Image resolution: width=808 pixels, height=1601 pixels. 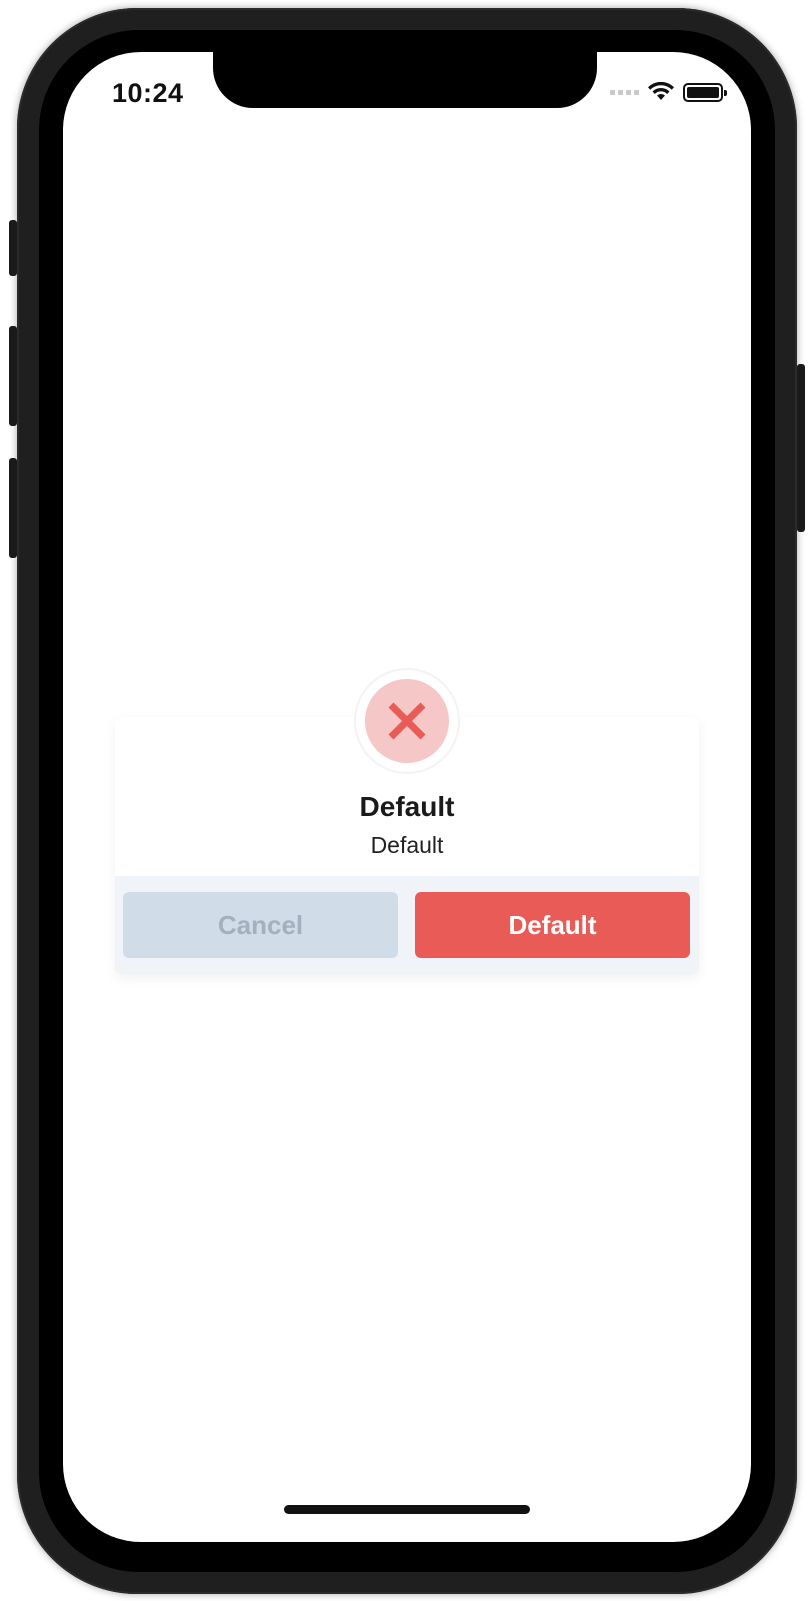 I want to click on battery-icon, so click(x=705, y=92).